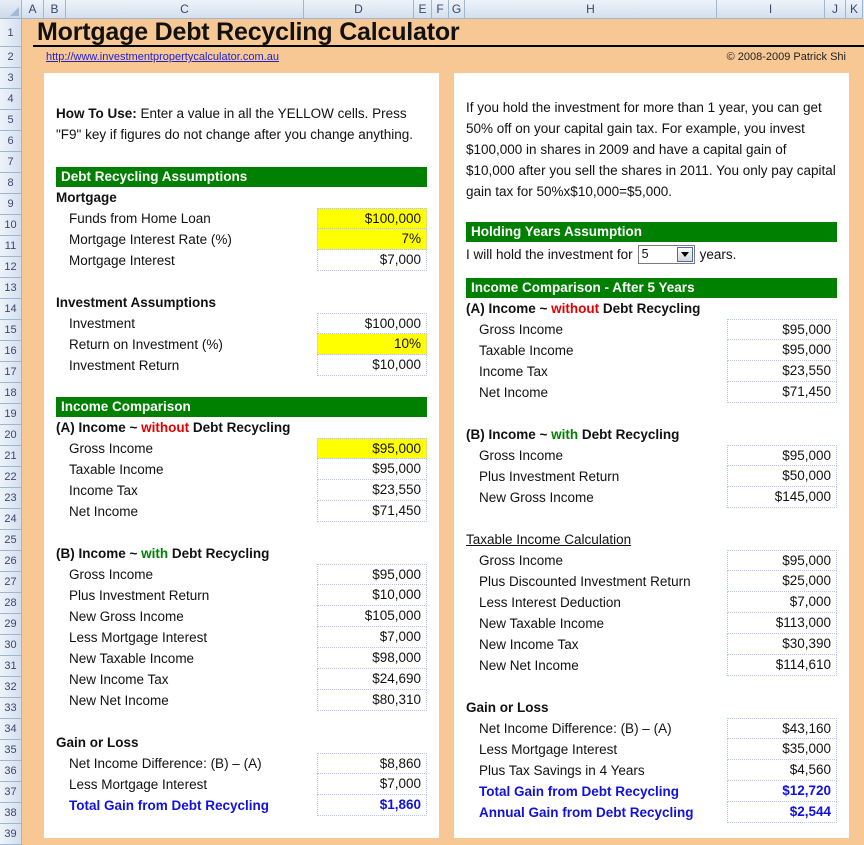 The height and width of the screenshot is (845, 864). What do you see at coordinates (591, 9) in the screenshot?
I see `column-header-h: H` at bounding box center [591, 9].